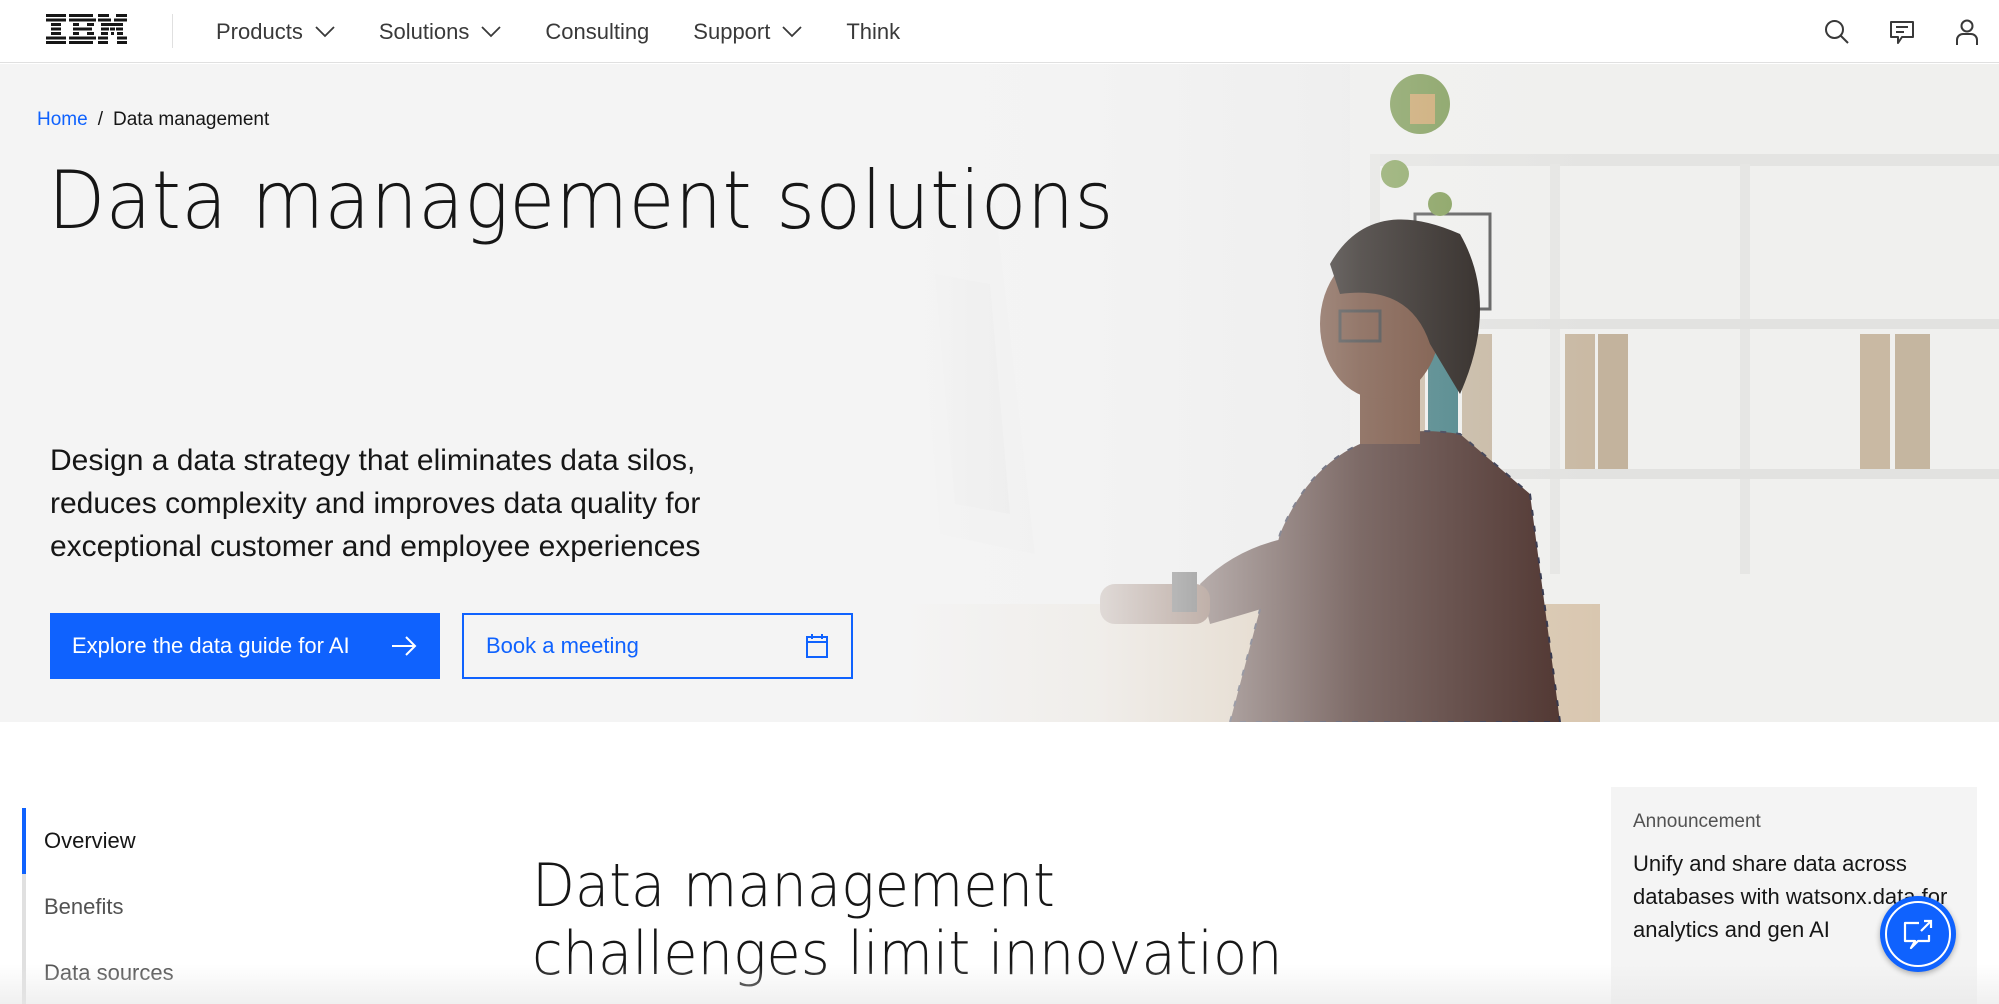 Image resolution: width=1999 pixels, height=1004 pixels. I want to click on nav-item-think: Think, so click(873, 31).